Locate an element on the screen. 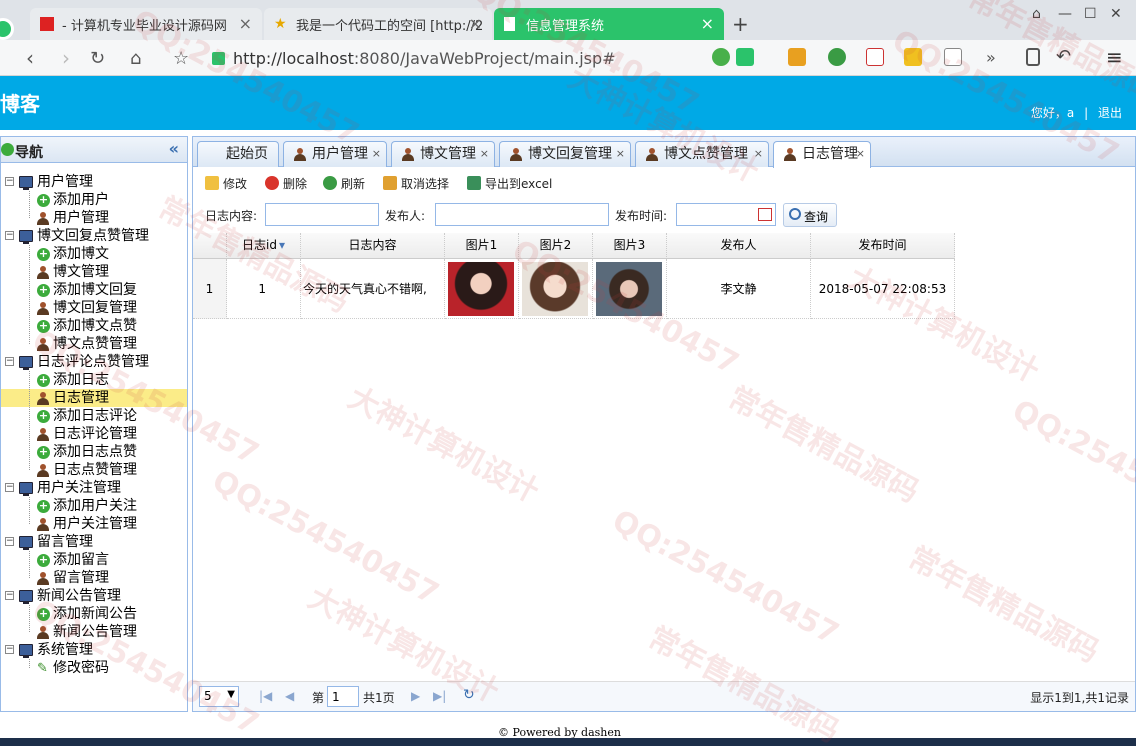 The image size is (1136, 746). column-header: 日志内容 is located at coordinates (373, 246).